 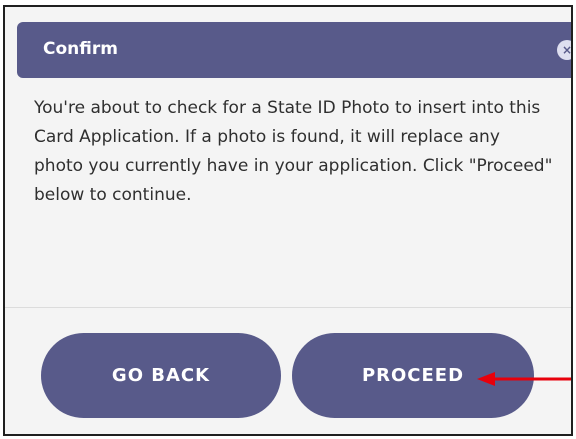 I want to click on dialog-divider, so click(x=288, y=307).